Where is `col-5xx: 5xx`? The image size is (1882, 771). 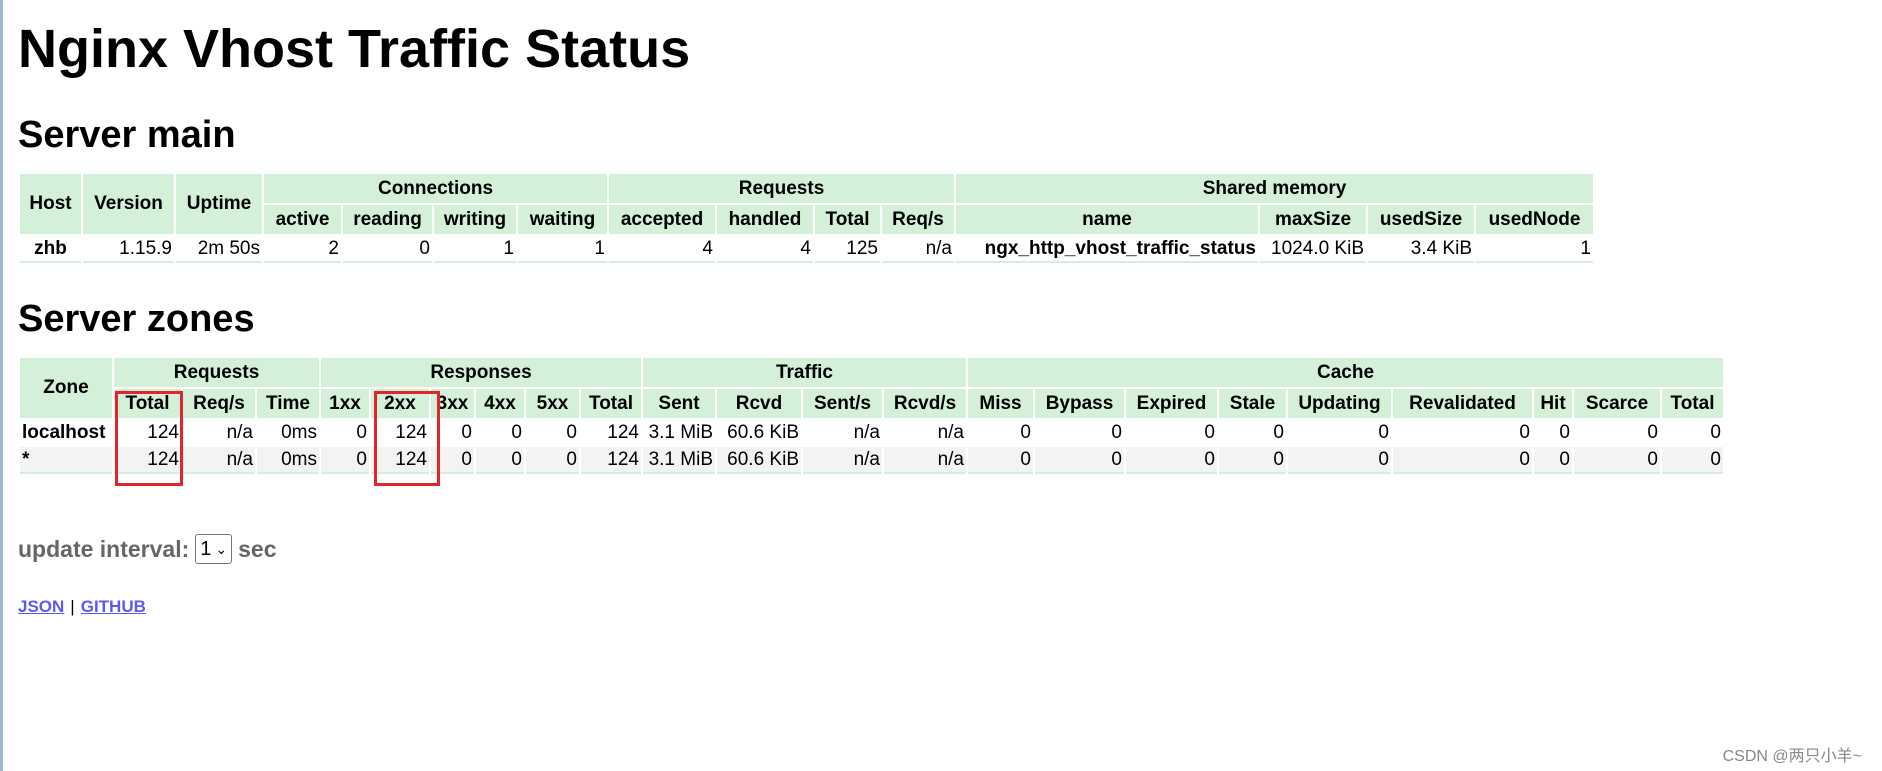 col-5xx: 5xx is located at coordinates (552, 403).